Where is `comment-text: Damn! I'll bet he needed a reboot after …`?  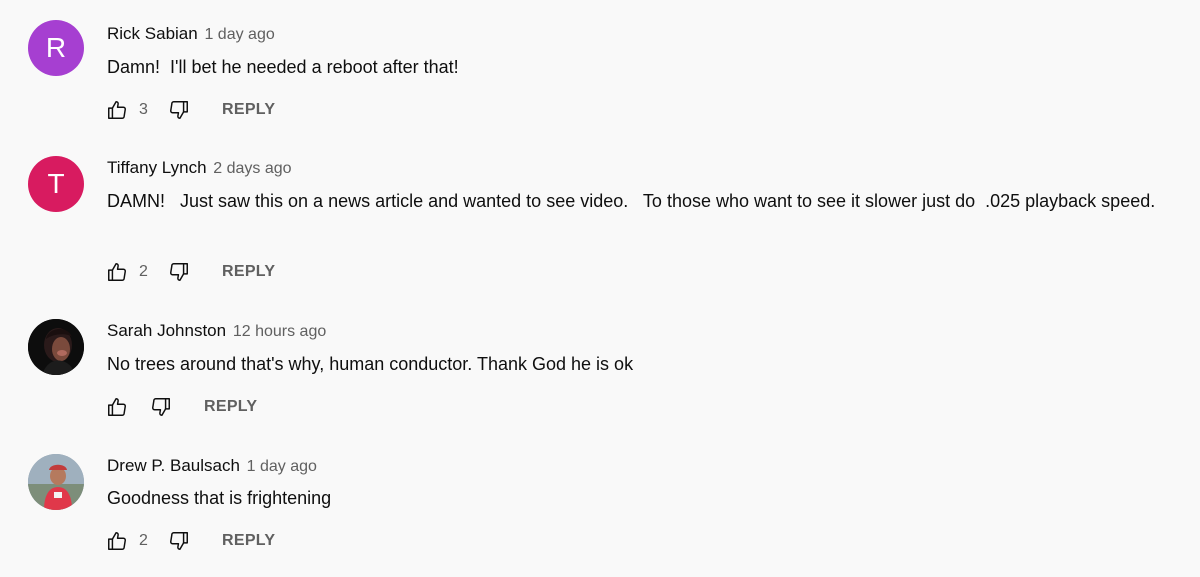 comment-text: Damn! I'll bet he needed a reboot after … is located at coordinates (283, 67).